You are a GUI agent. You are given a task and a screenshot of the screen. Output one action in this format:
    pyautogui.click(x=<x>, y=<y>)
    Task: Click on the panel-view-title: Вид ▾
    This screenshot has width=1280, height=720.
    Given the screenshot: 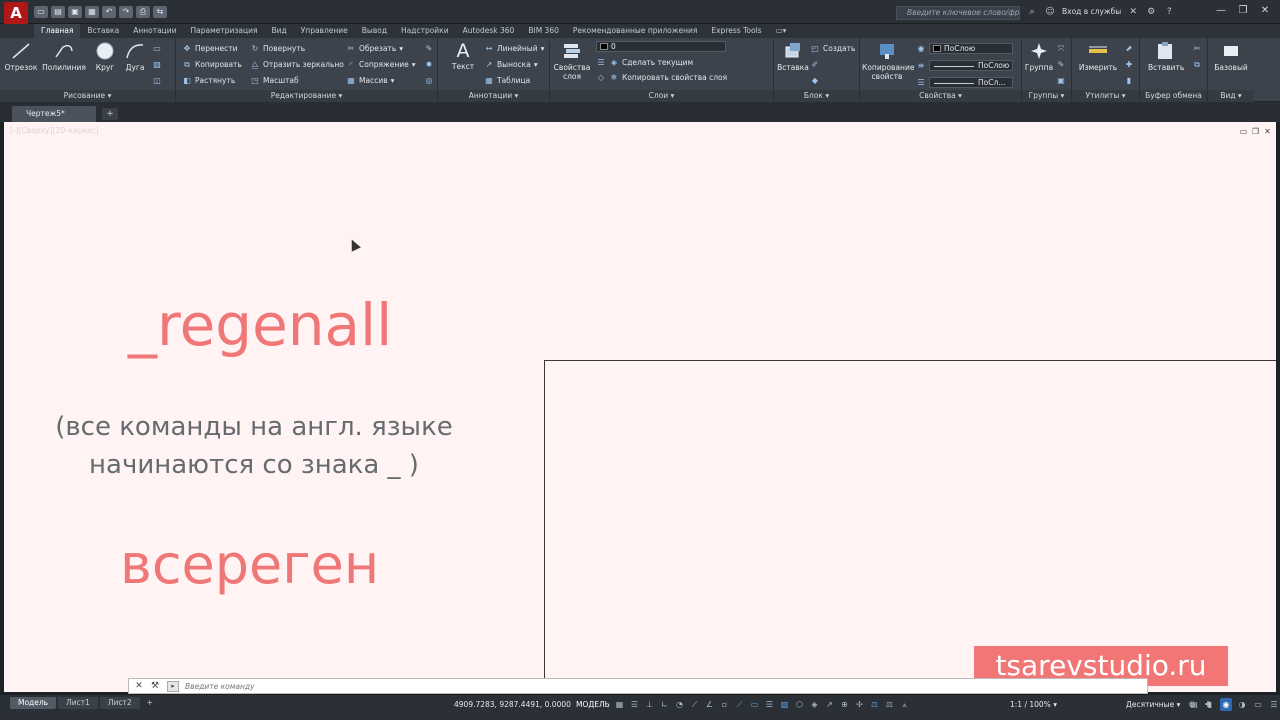 What is the action you would take?
    pyautogui.click(x=1231, y=96)
    